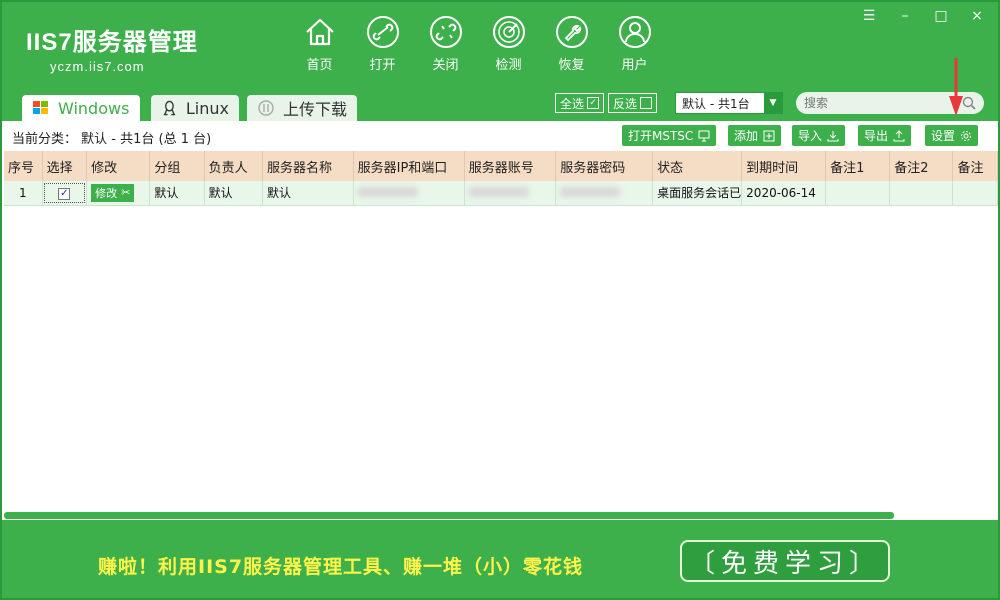 This screenshot has width=1000, height=600. What do you see at coordinates (716, 103) in the screenshot?
I see `group-dropdown-value: 默认 - 共1台` at bounding box center [716, 103].